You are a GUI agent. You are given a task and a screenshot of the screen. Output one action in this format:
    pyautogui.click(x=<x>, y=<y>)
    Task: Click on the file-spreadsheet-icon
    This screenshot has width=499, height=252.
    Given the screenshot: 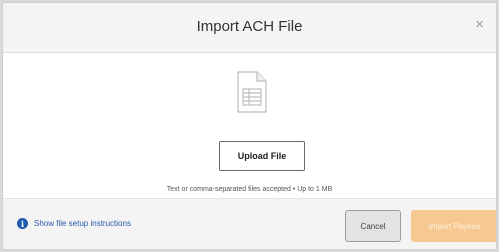 What is the action you would take?
    pyautogui.click(x=252, y=94)
    